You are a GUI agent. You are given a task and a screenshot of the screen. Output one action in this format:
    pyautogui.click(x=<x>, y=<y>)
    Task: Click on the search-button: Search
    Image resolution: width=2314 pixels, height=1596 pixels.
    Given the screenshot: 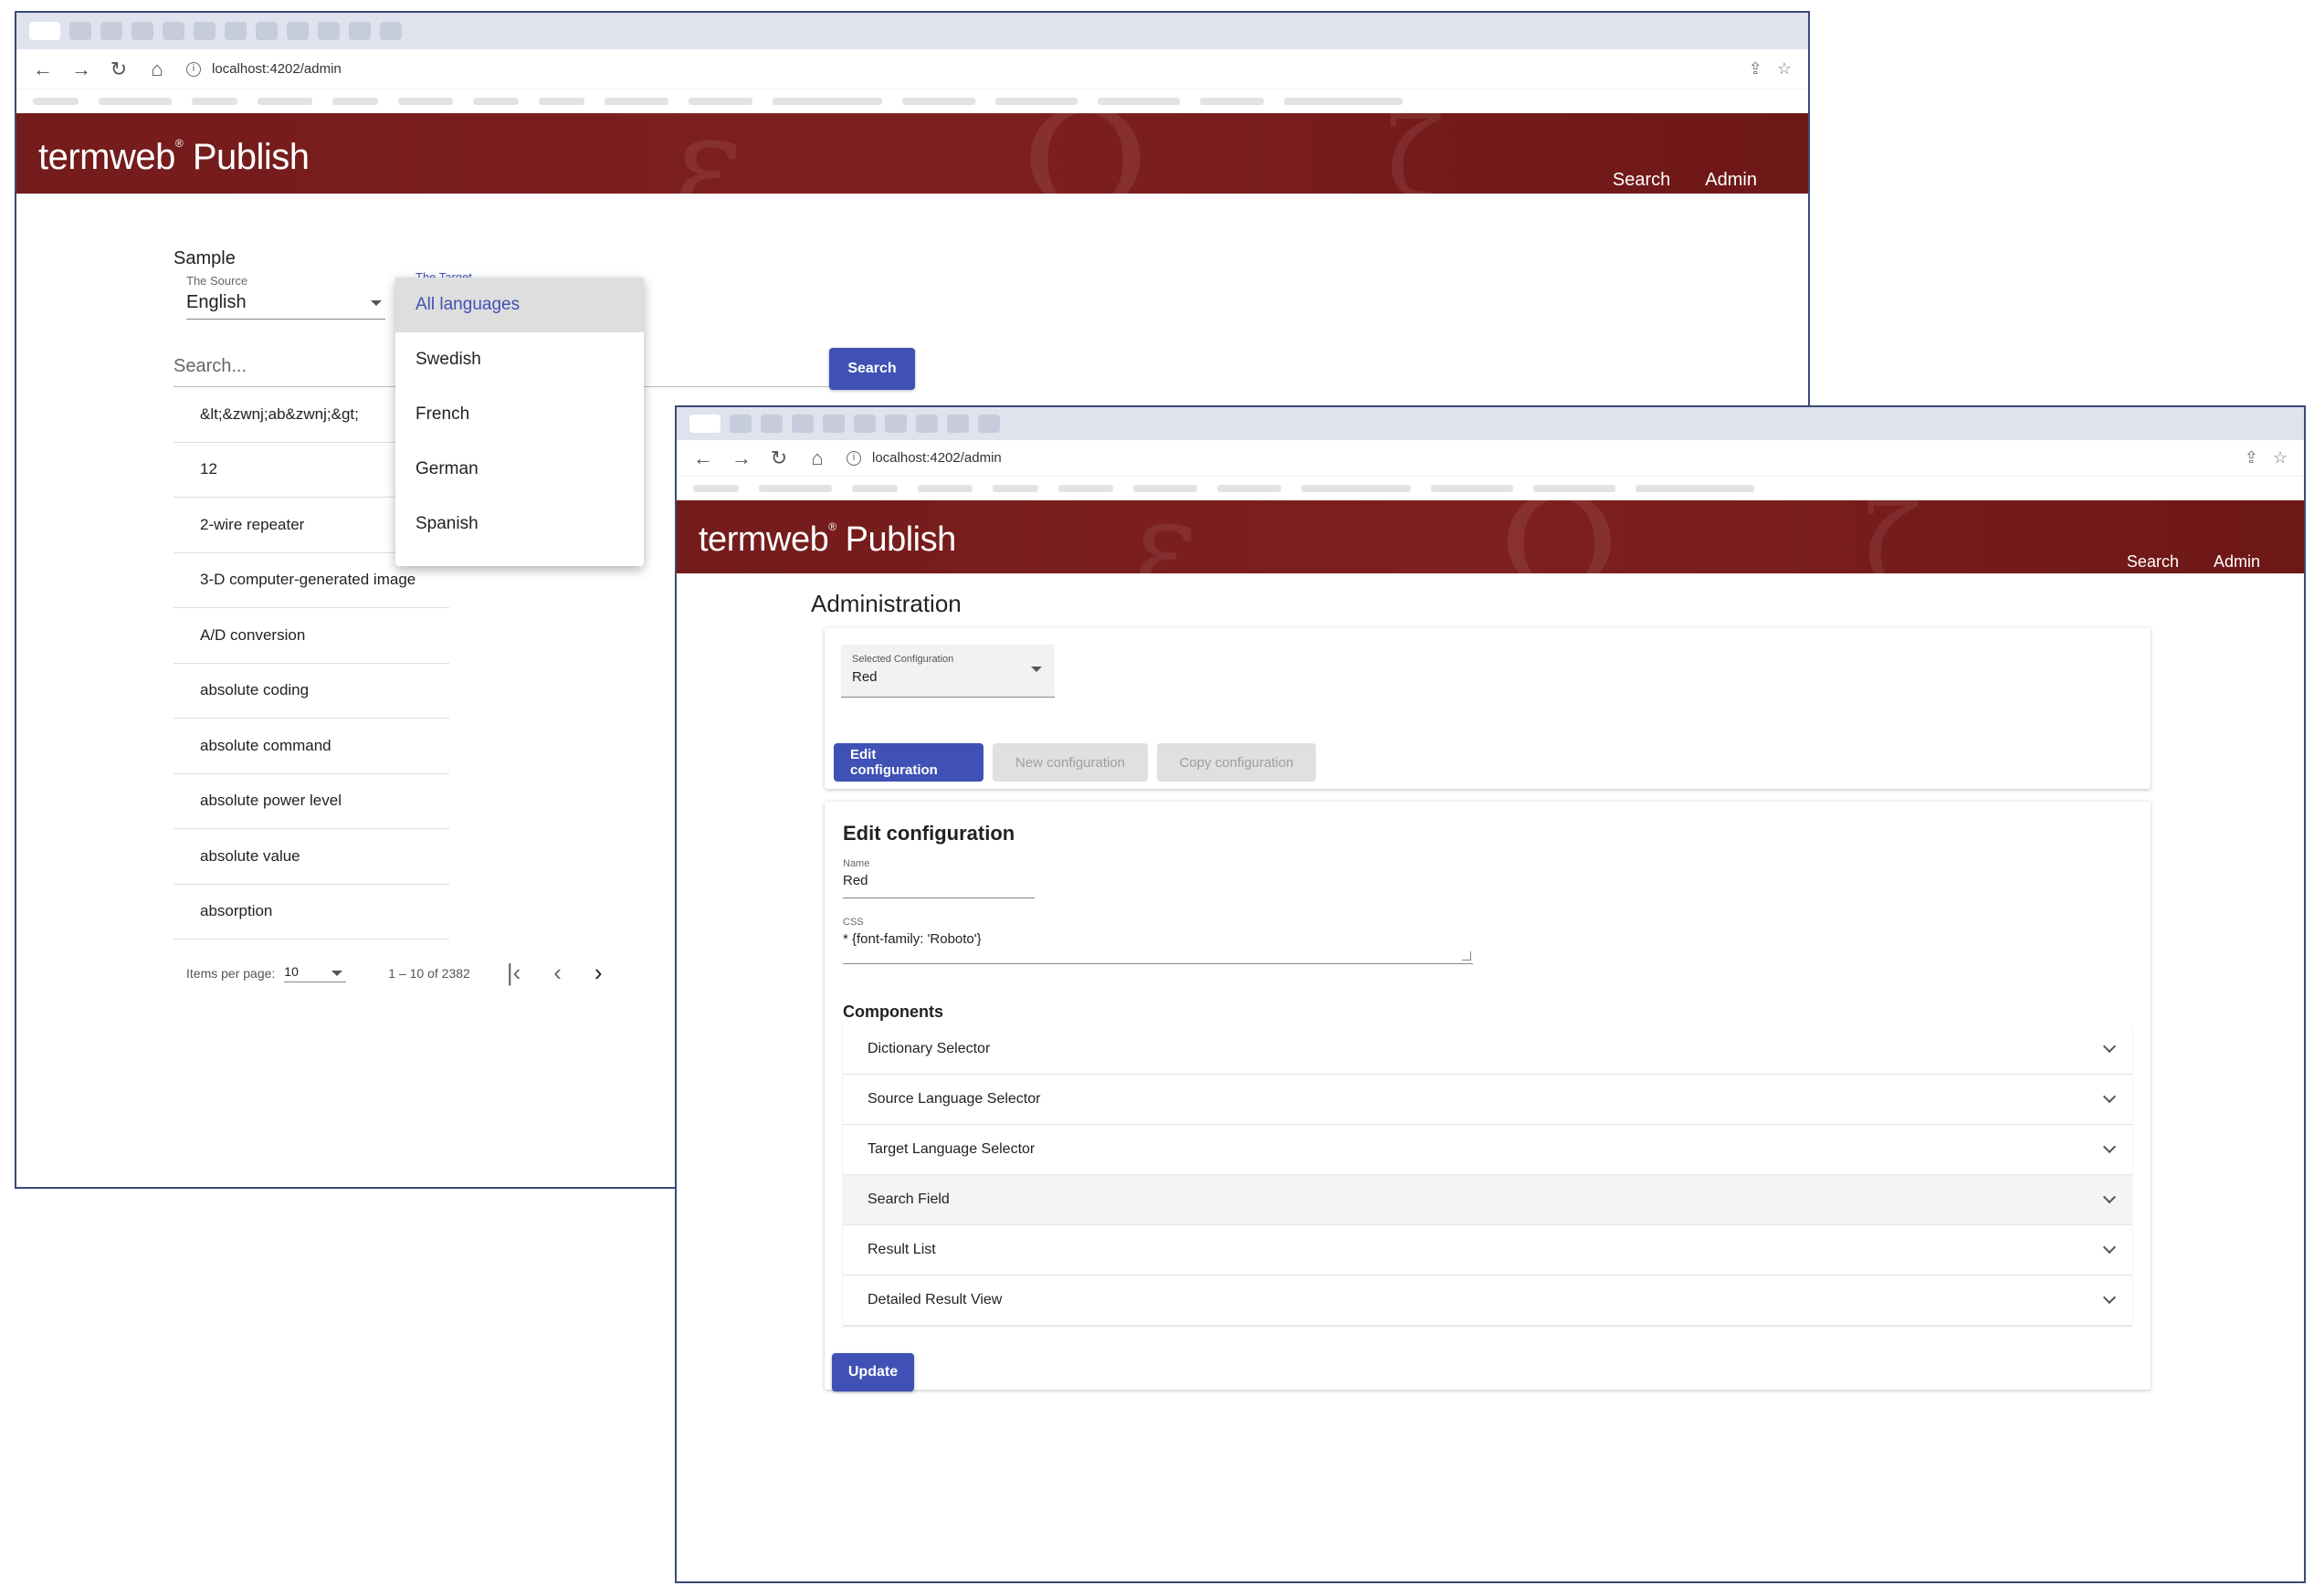 What is the action you would take?
    pyautogui.click(x=872, y=369)
    